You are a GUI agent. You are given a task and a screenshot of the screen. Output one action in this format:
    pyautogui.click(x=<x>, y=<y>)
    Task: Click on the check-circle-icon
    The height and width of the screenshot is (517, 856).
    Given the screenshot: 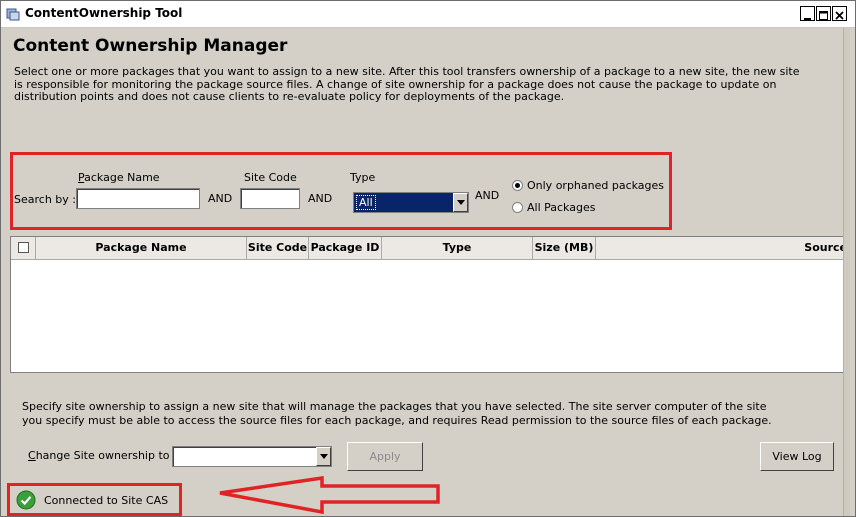 What is the action you would take?
    pyautogui.click(x=26, y=500)
    